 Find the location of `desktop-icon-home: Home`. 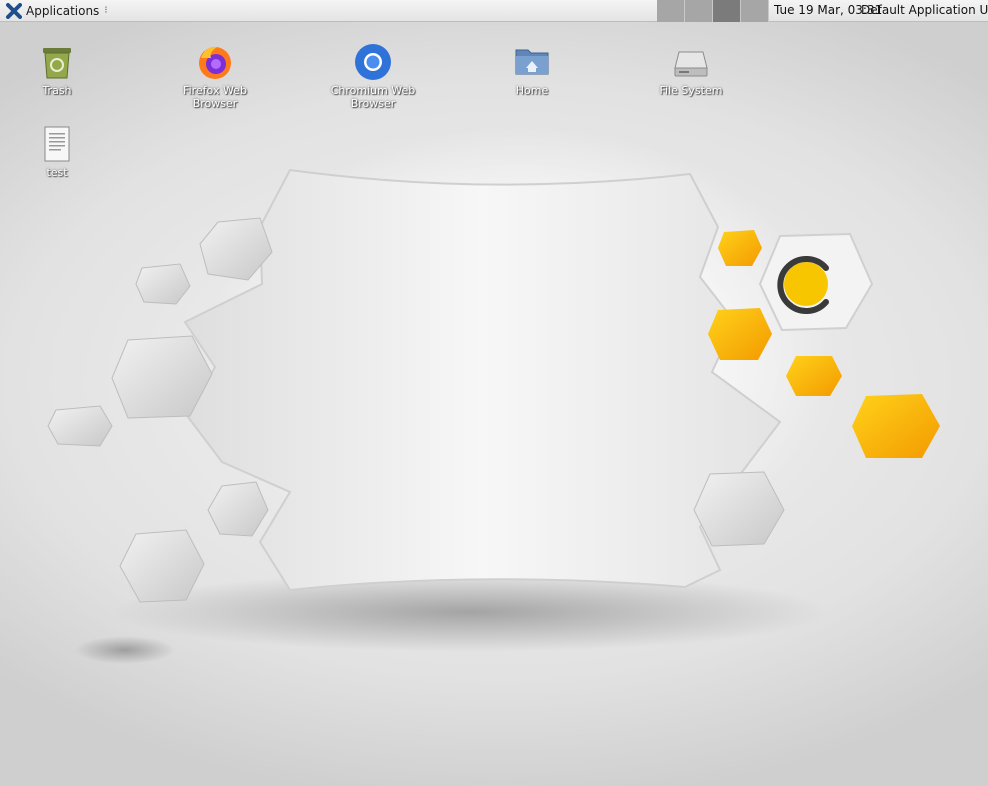

desktop-icon-home: Home is located at coordinates (532, 69).